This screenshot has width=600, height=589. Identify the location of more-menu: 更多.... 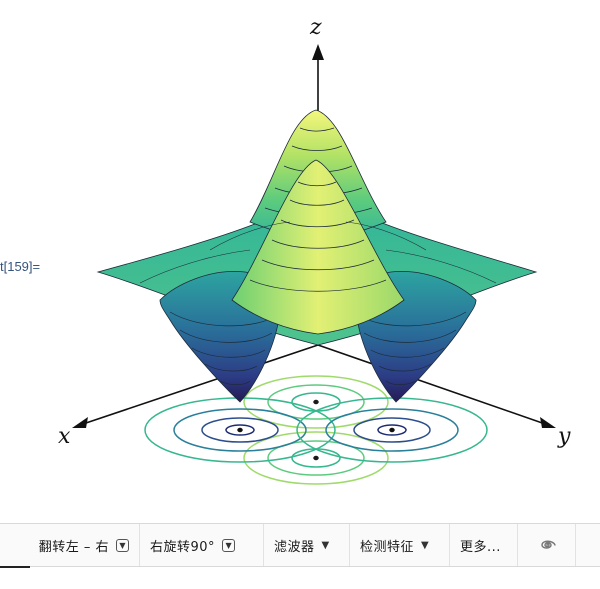
(484, 545).